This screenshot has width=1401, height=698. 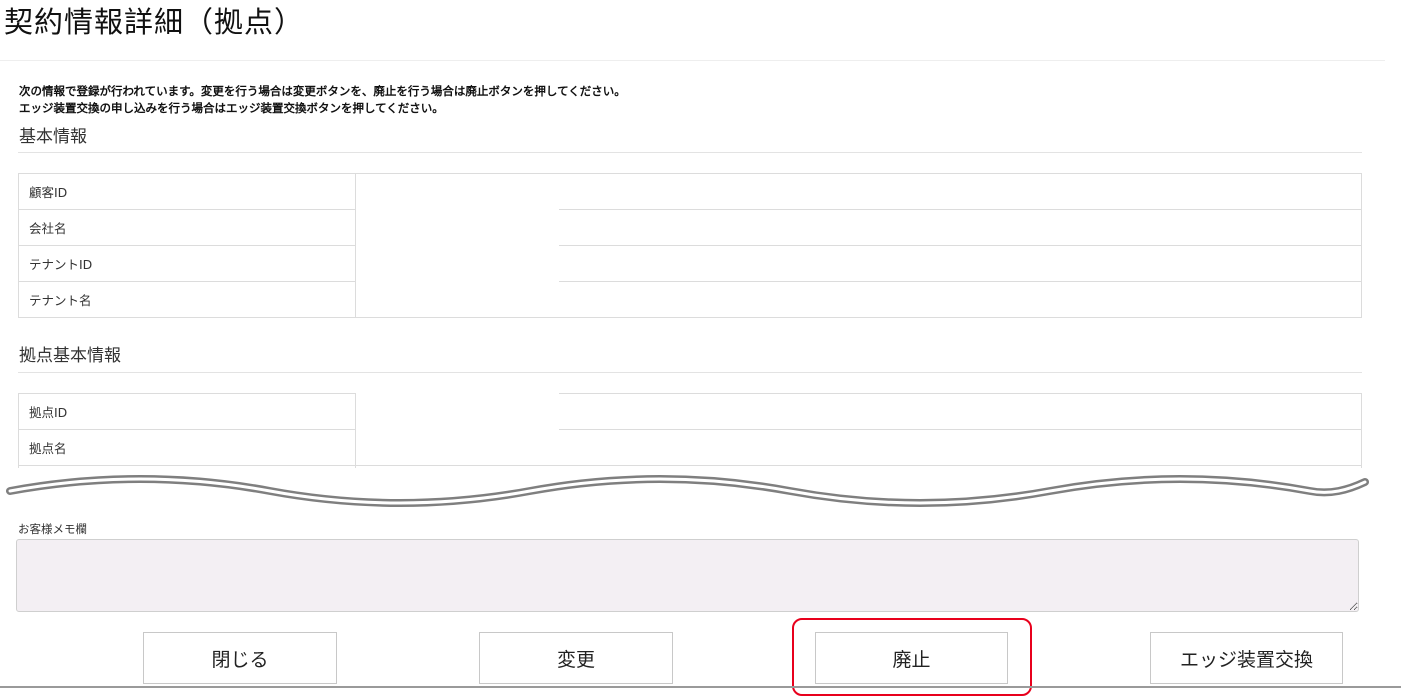 I want to click on basic-info-divider, so click(x=690, y=152).